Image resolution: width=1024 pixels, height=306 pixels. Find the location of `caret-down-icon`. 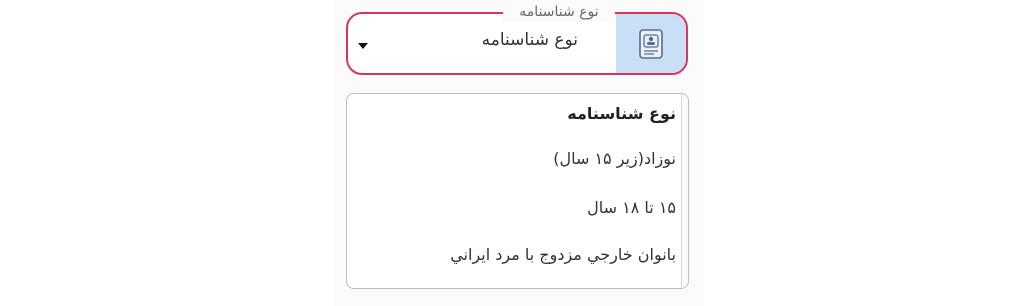

caret-down-icon is located at coordinates (363, 46).